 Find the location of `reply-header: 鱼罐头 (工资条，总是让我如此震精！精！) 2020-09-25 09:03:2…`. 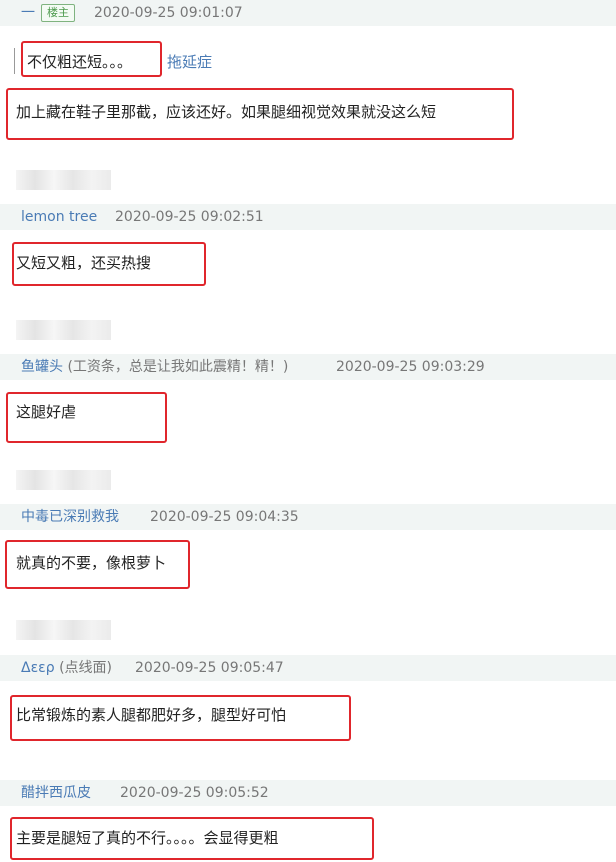

reply-header: 鱼罐头 (工资条，总是让我如此震精！精！) 2020-09-25 09:03:2… is located at coordinates (308, 367).